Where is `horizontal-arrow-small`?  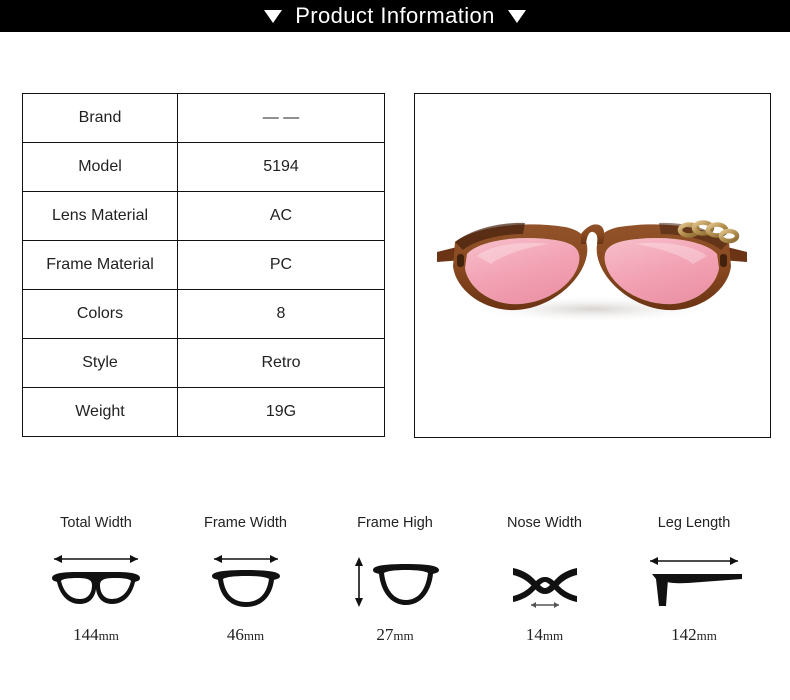 horizontal-arrow-small is located at coordinates (544, 604).